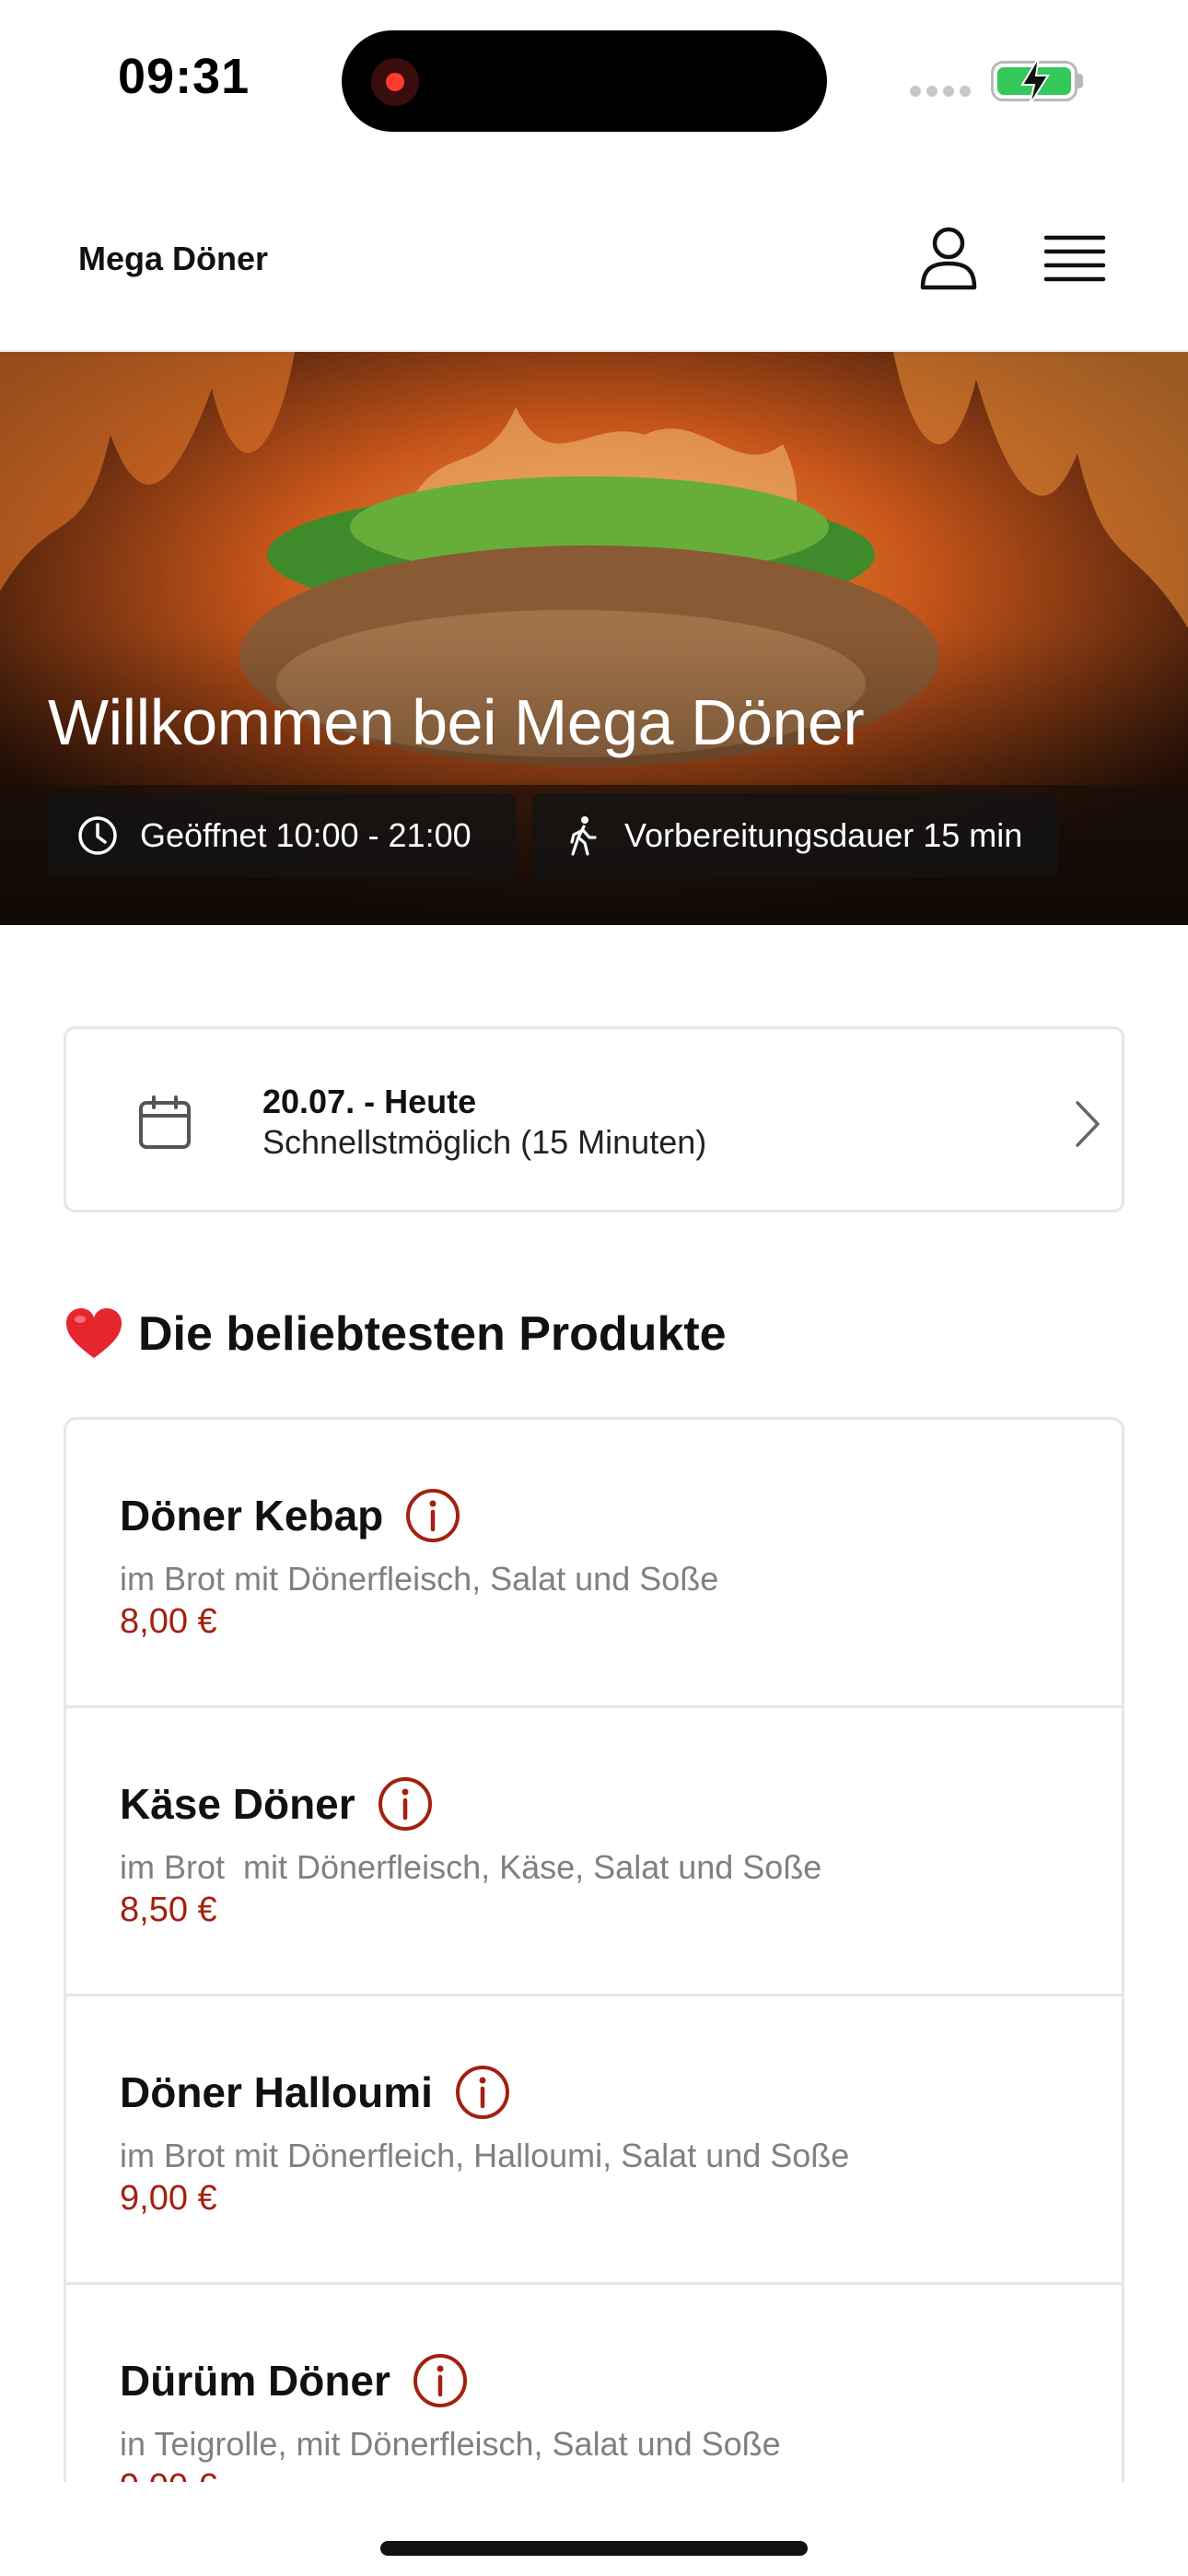 This screenshot has width=1188, height=2576. I want to click on app-header: Mega Döner, so click(594, 255).